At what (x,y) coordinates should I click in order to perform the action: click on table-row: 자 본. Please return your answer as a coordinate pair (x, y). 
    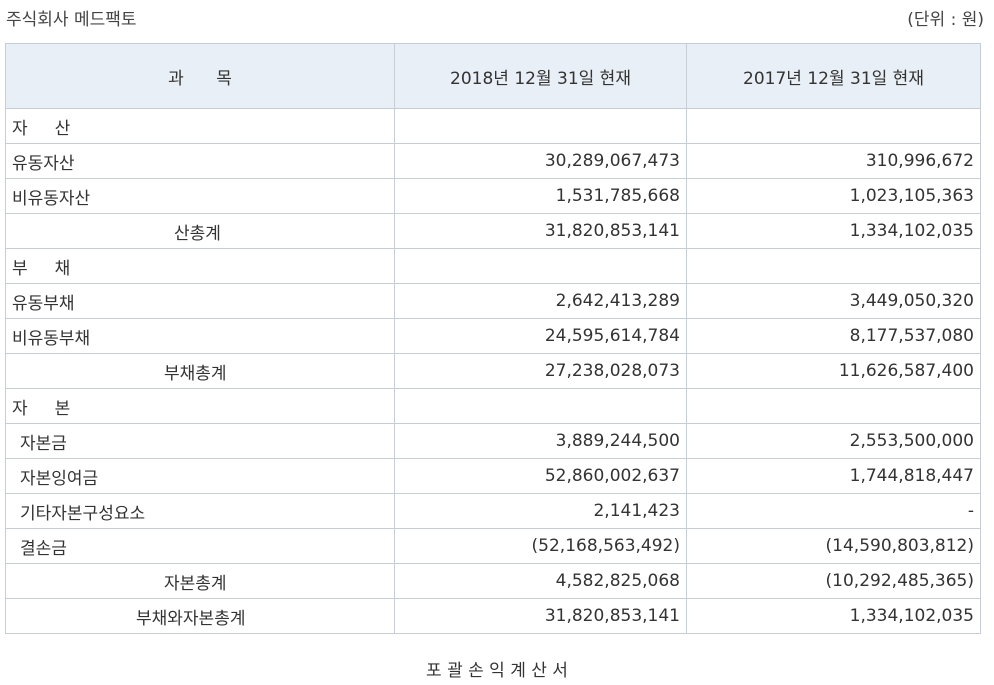
    Looking at the image, I should click on (493, 406).